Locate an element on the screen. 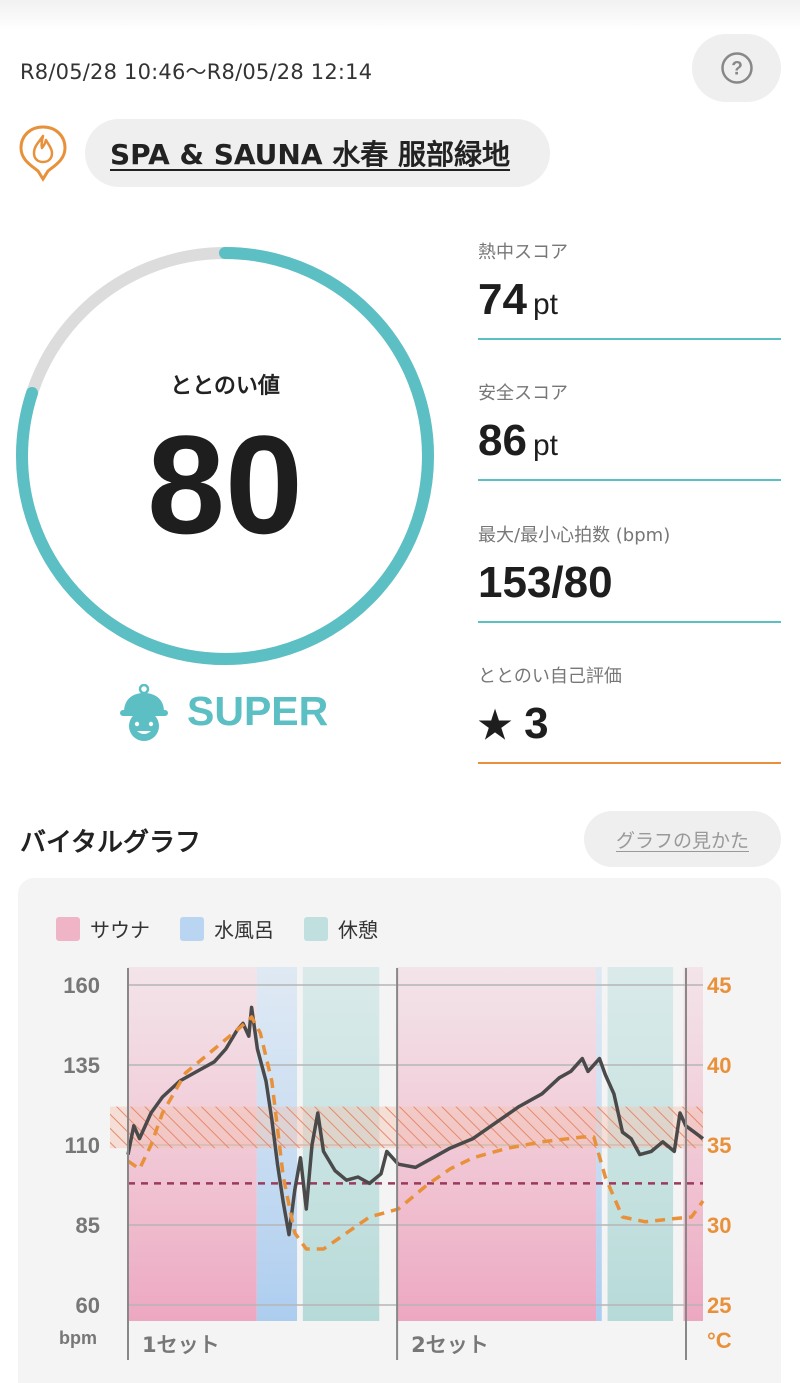 Image resolution: width=800 pixels, height=1383 pixels. right-tick-label: 40 is located at coordinates (719, 1065).